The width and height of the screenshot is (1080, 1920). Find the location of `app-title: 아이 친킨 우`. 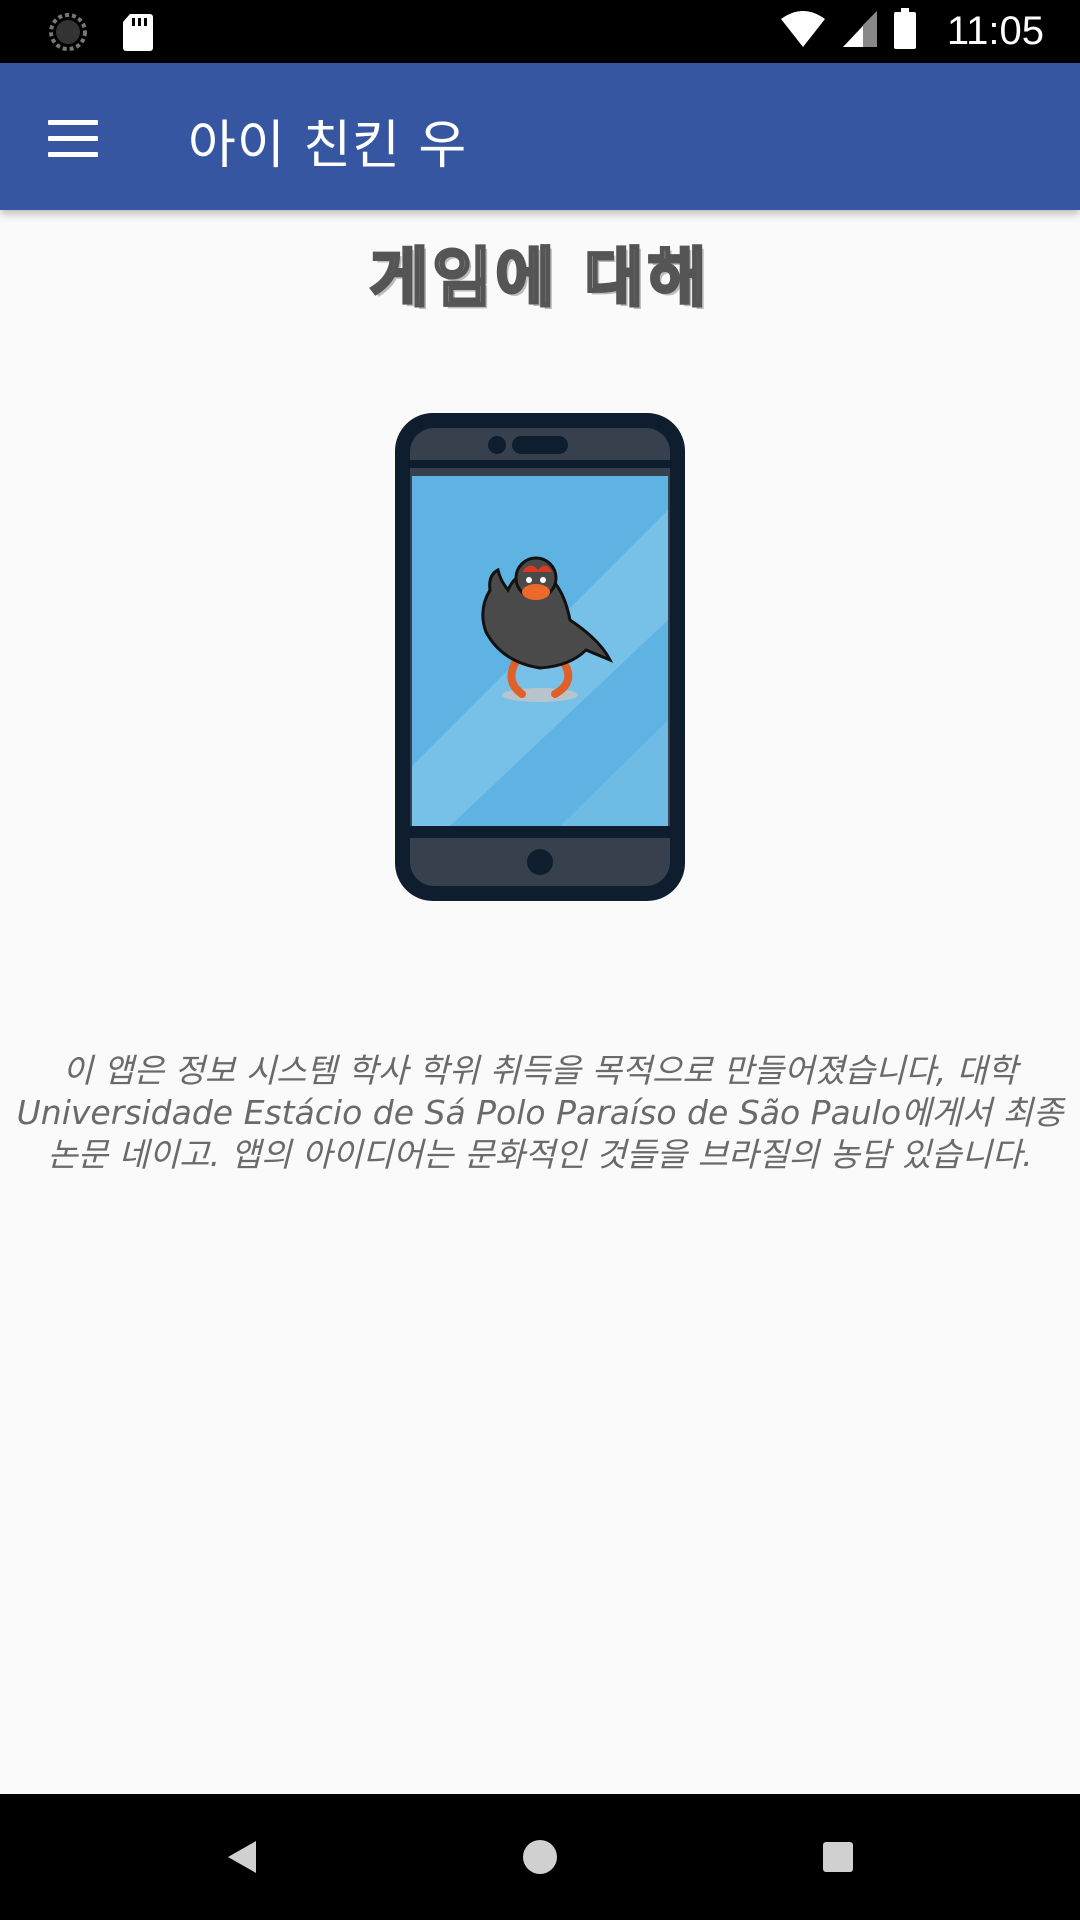

app-title: 아이 친킨 우 is located at coordinates (328, 146).